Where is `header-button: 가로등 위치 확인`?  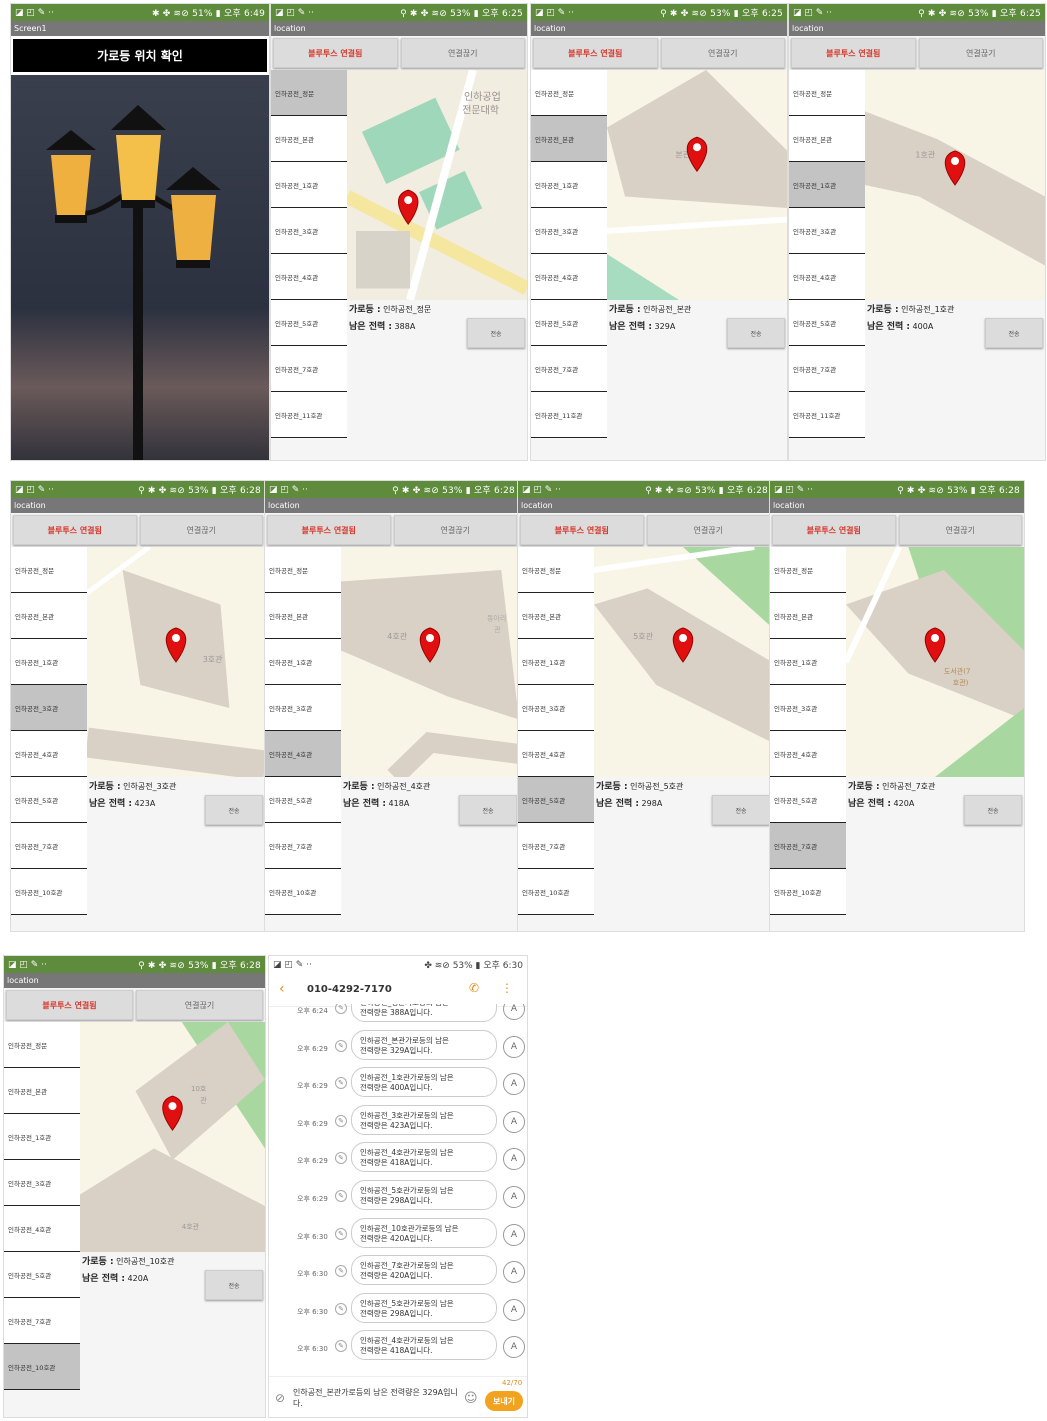
header-button: 가로등 위치 확인 is located at coordinates (140, 55).